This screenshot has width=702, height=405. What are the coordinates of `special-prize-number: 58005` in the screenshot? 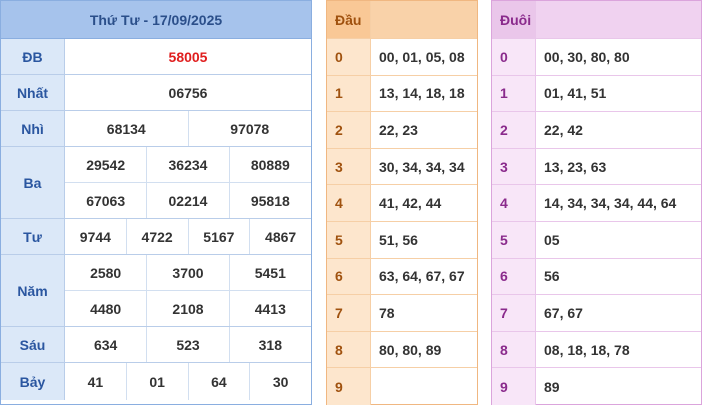 It's located at (188, 56).